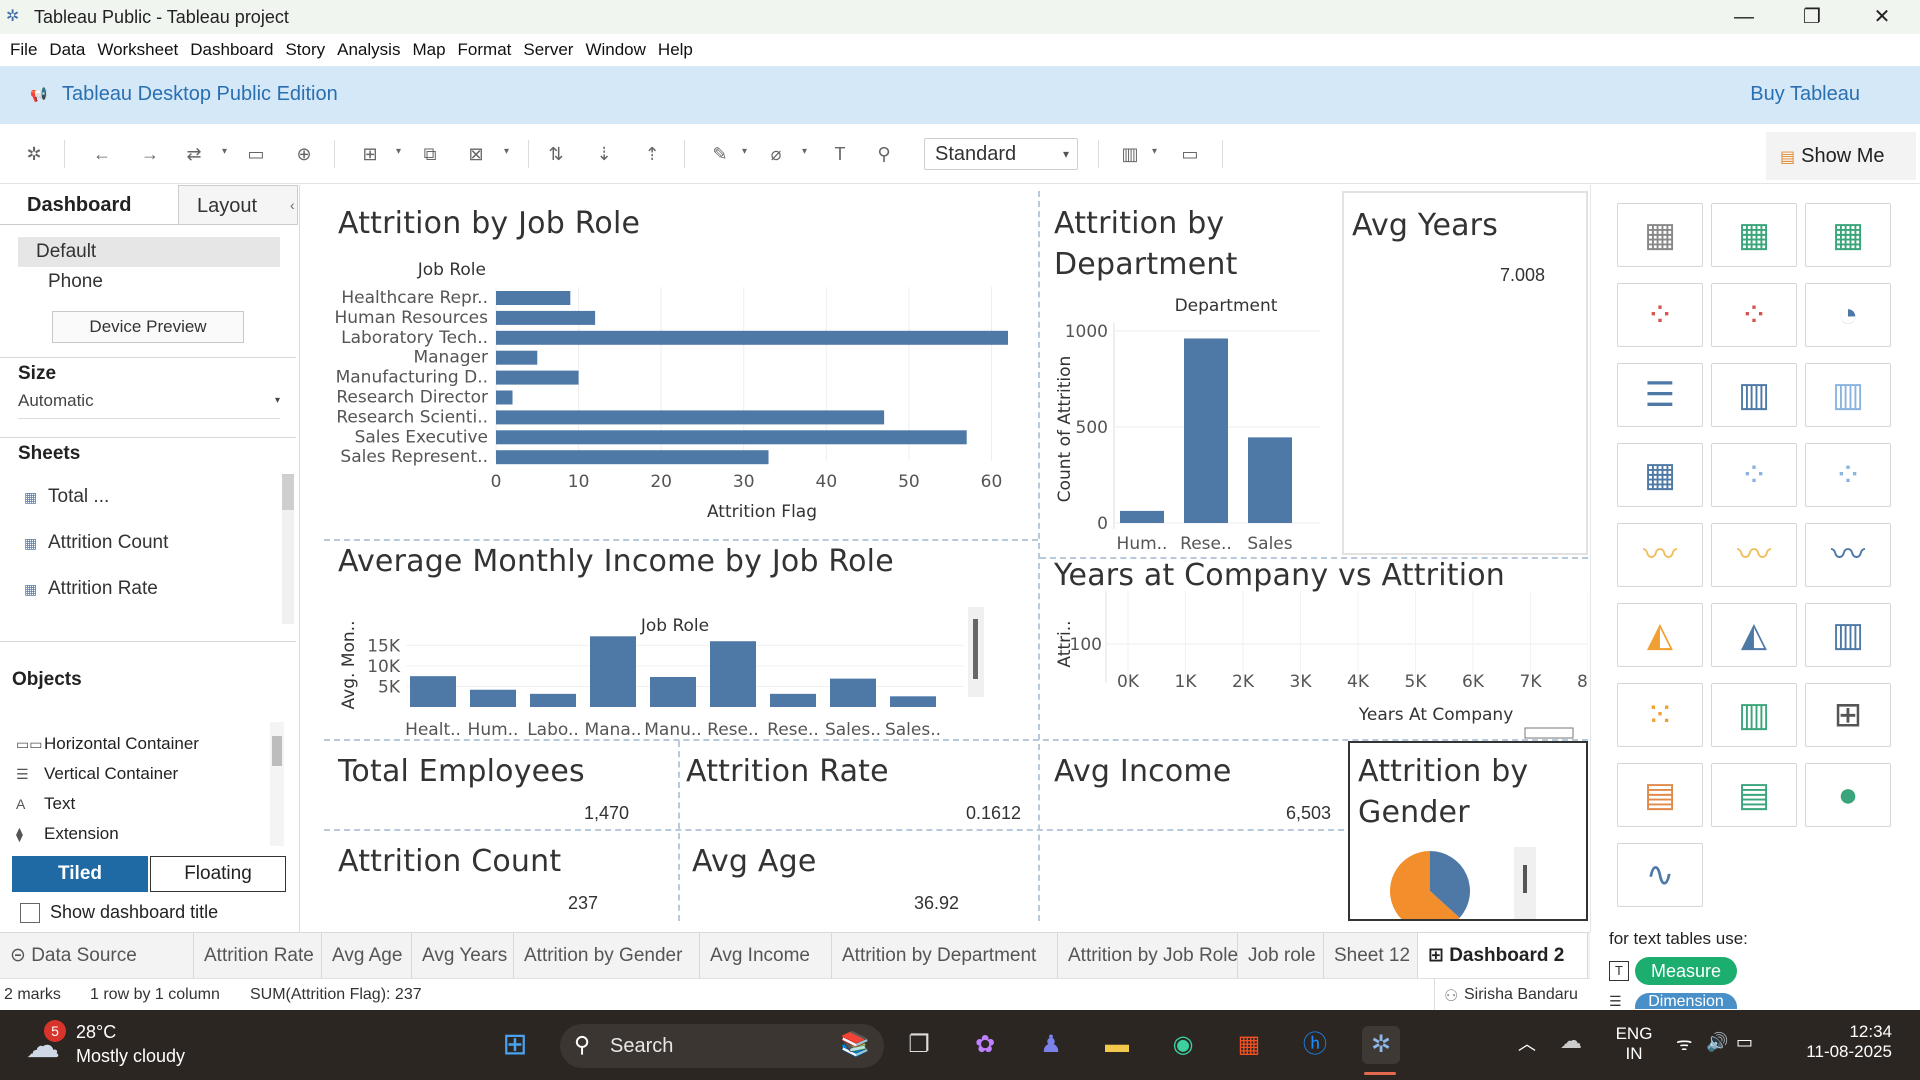 This screenshot has width=1920, height=1080. What do you see at coordinates (500, 875) in the screenshot?
I see `attrition-count-zone: Attrition Count 237` at bounding box center [500, 875].